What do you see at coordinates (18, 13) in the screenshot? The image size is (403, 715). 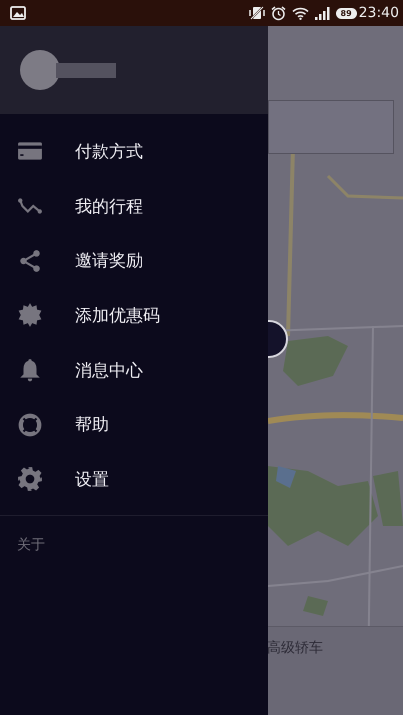 I see `gallery-icon` at bounding box center [18, 13].